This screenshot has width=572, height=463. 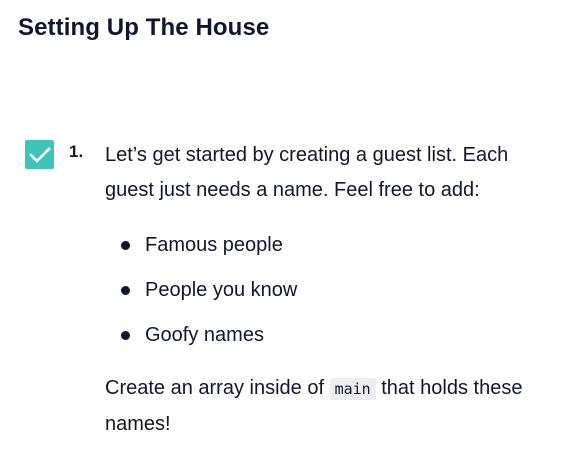 I want to click on list-item: Goofy names, so click(x=330, y=340).